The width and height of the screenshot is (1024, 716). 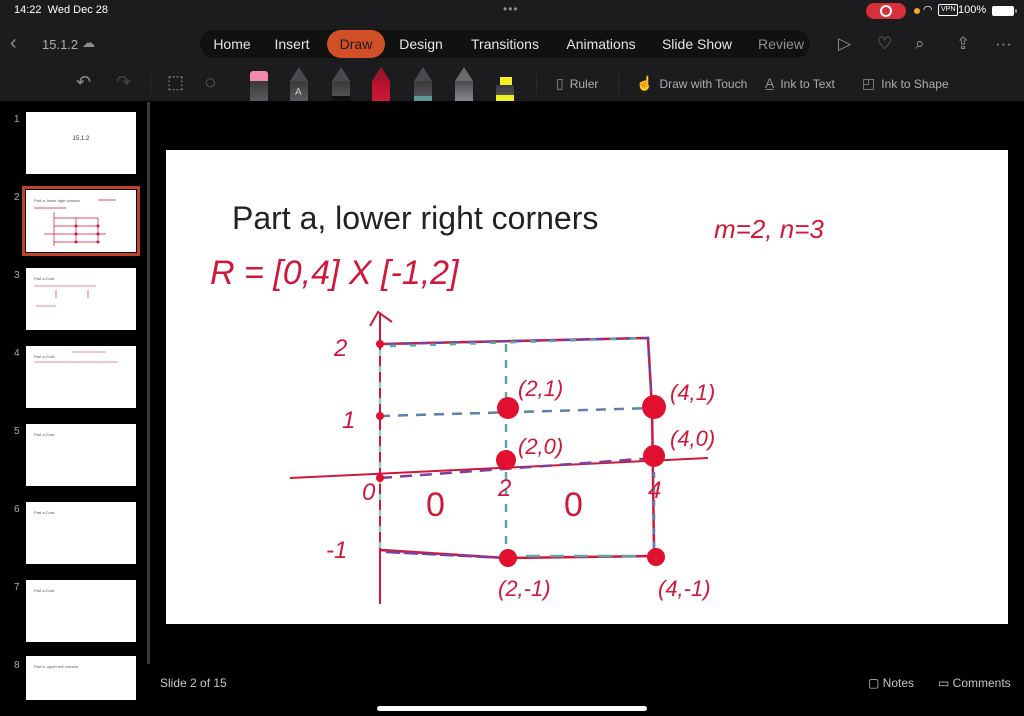 I want to click on ruler-icon: ▯, so click(x=560, y=83).